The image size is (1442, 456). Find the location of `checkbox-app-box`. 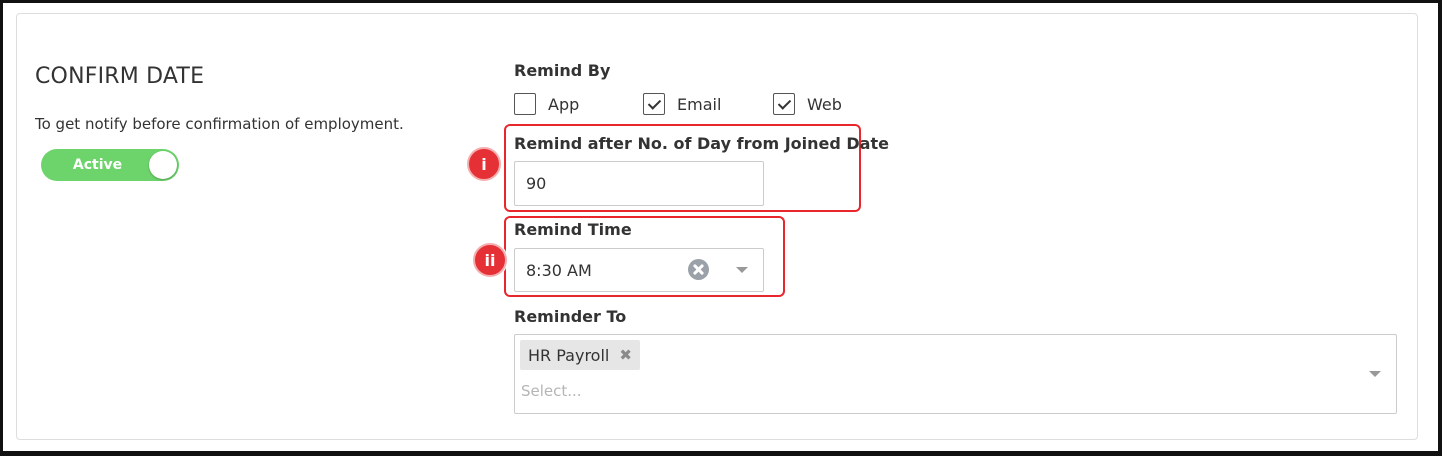

checkbox-app-box is located at coordinates (525, 104).